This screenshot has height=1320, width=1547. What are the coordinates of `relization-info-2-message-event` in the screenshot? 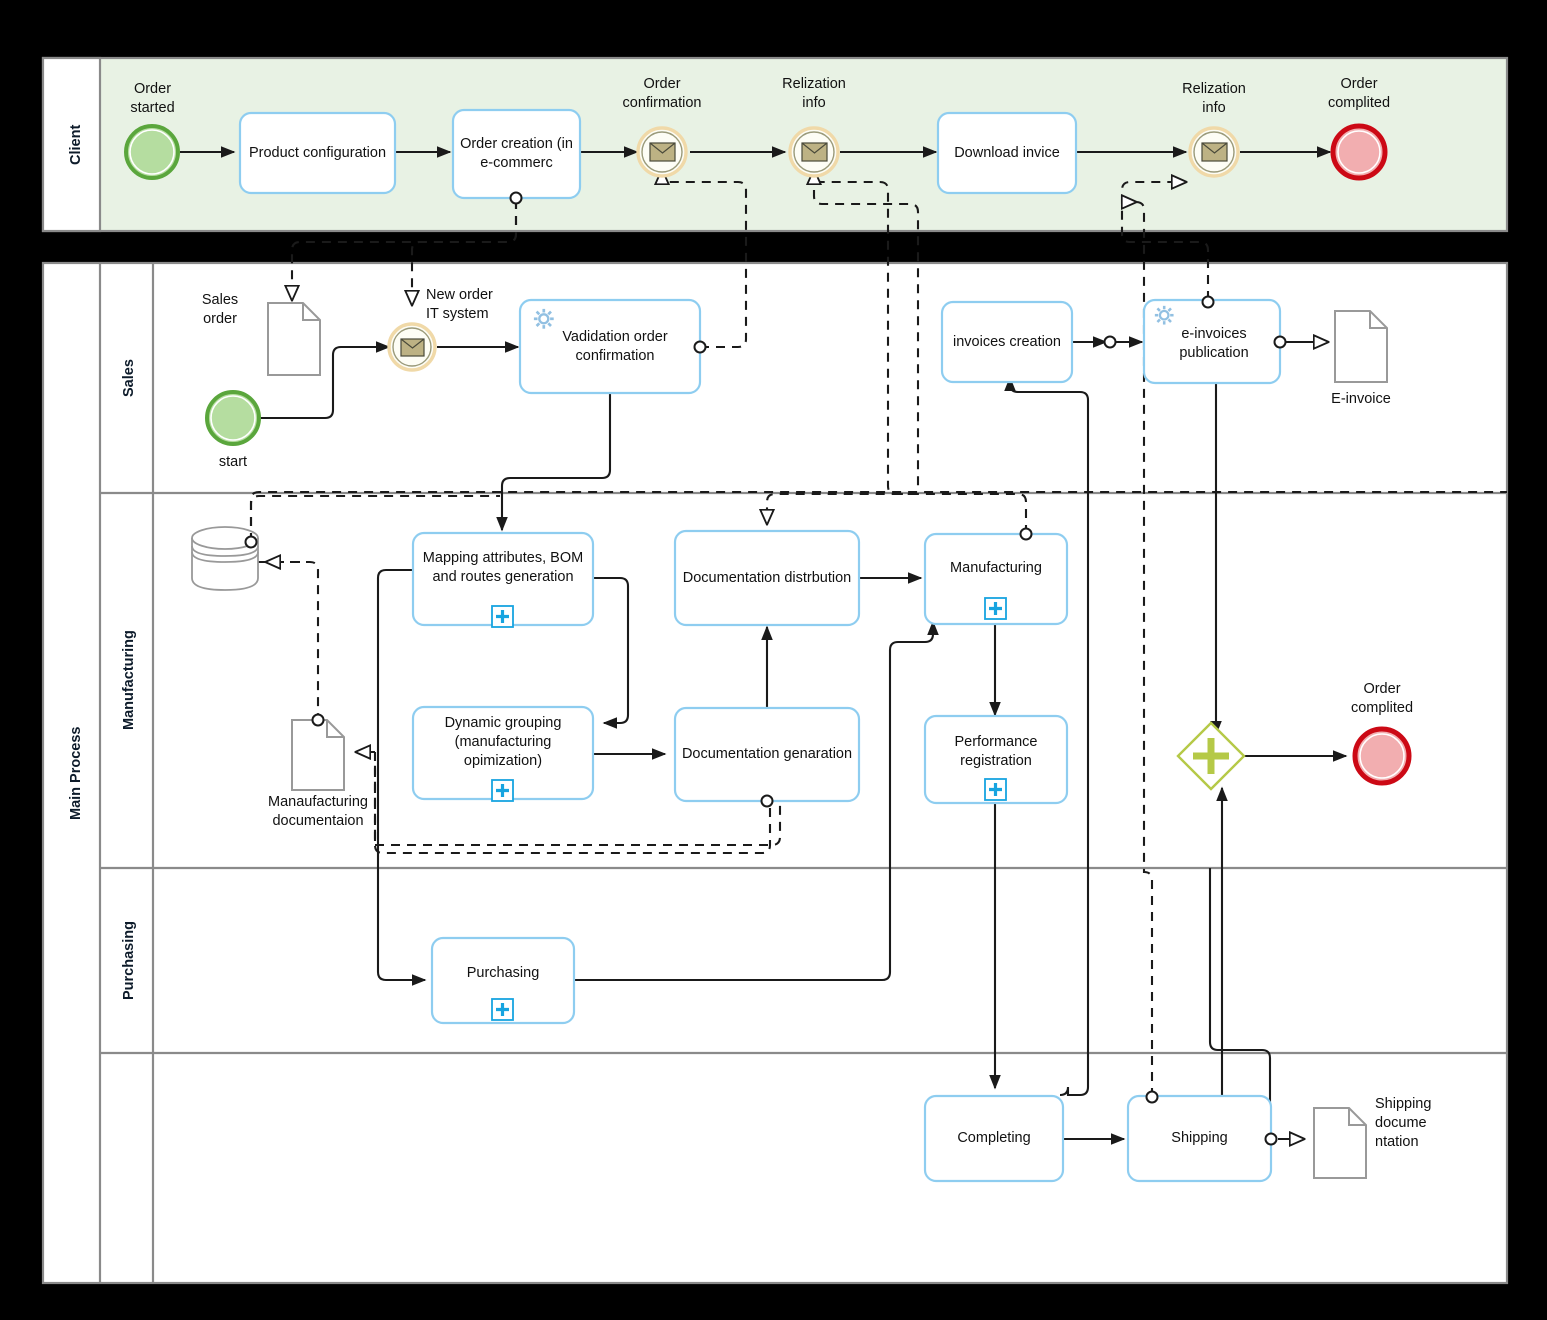 It's located at (1214, 152).